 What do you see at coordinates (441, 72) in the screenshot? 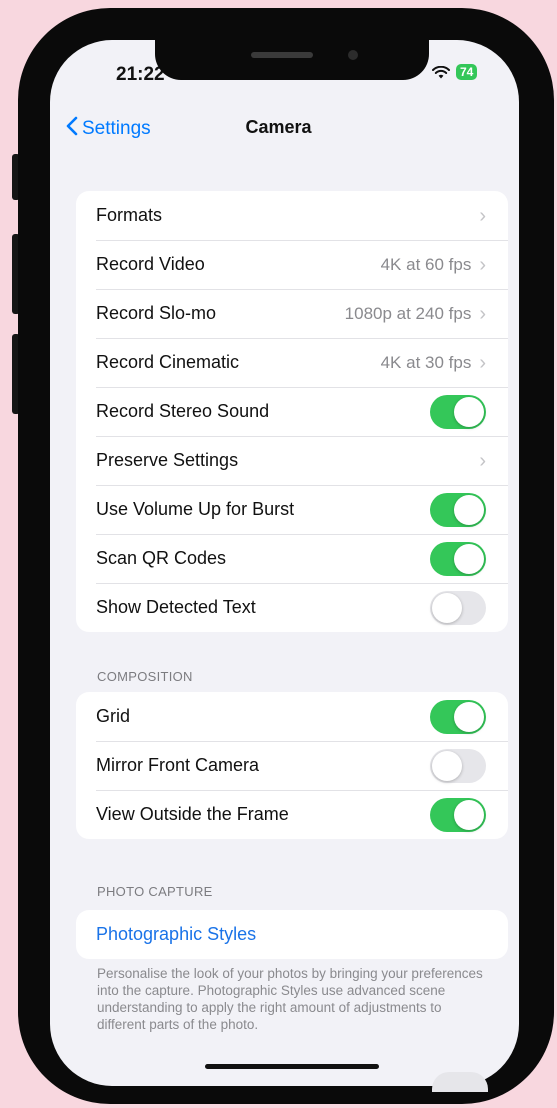
I see `wifi-icon` at bounding box center [441, 72].